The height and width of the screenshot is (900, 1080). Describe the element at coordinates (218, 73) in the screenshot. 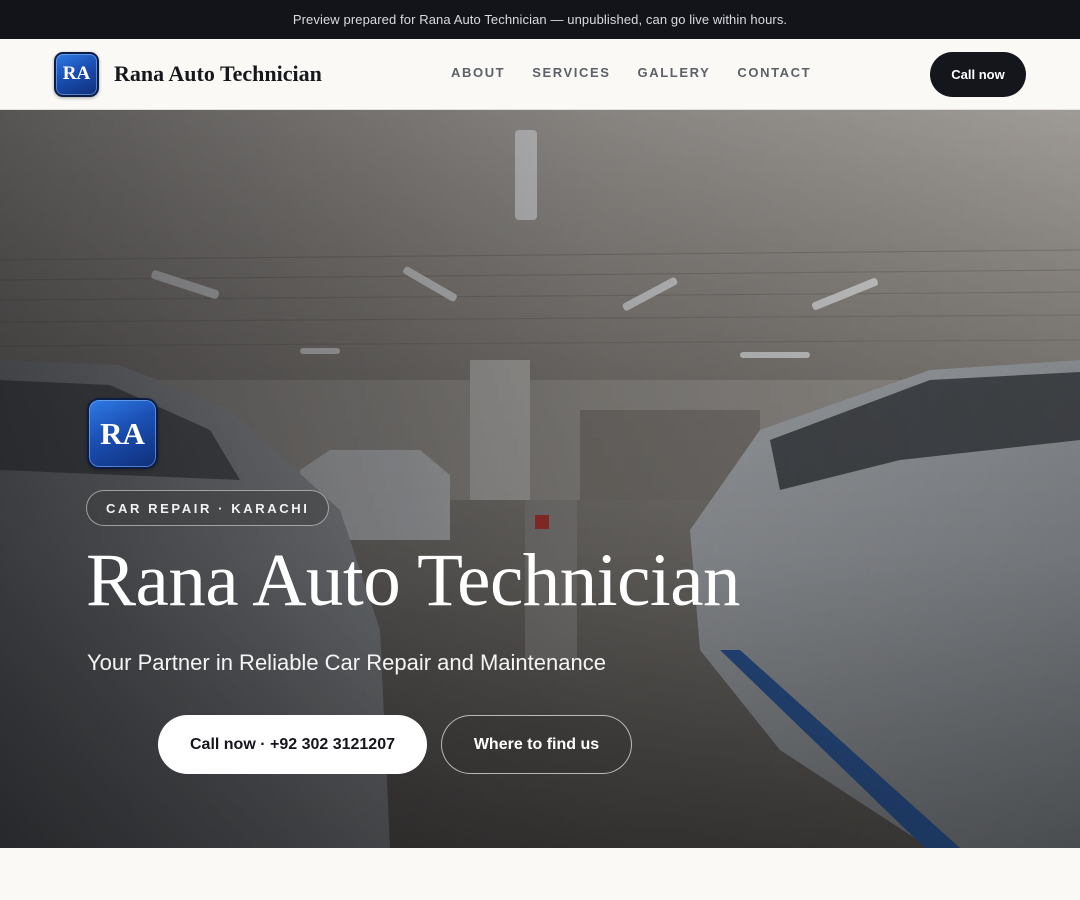

I see `brand-name: Rana Auto Technician` at that location.